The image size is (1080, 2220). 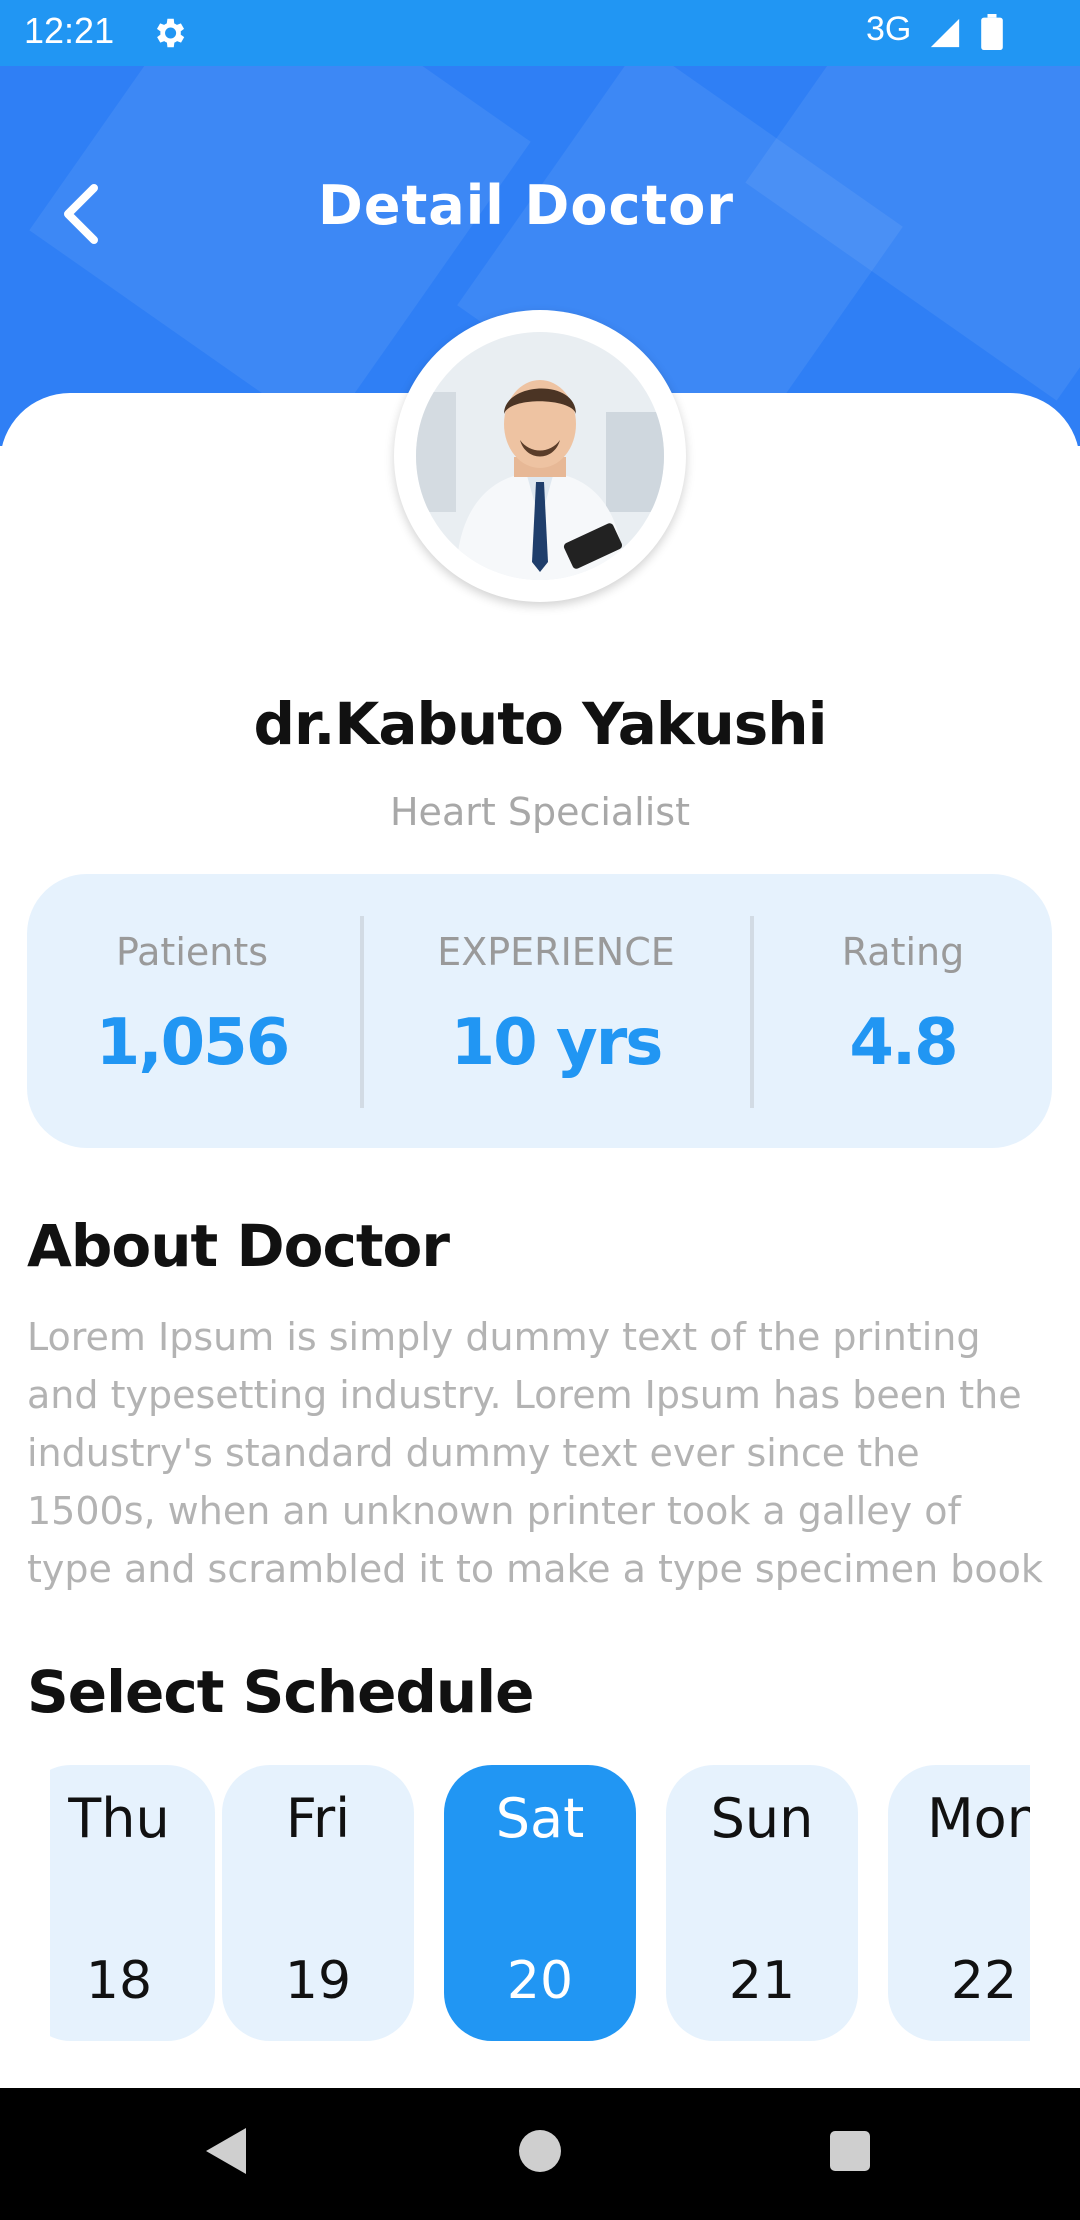 I want to click on back-triangle-icon, so click(x=226, y=2151).